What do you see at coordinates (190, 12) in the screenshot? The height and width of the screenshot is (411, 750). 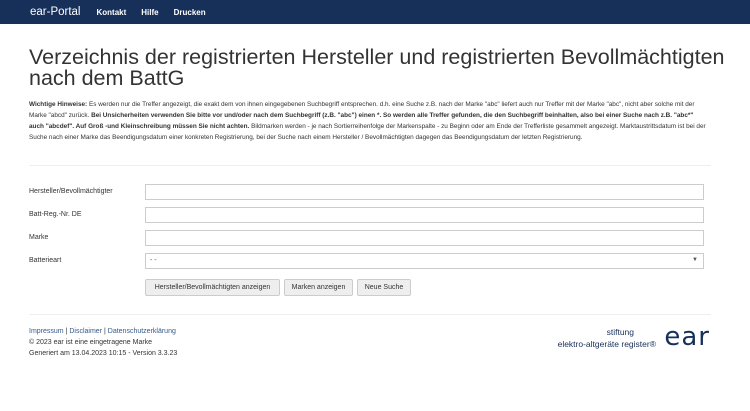 I see `nav-drucken: Drucken` at bounding box center [190, 12].